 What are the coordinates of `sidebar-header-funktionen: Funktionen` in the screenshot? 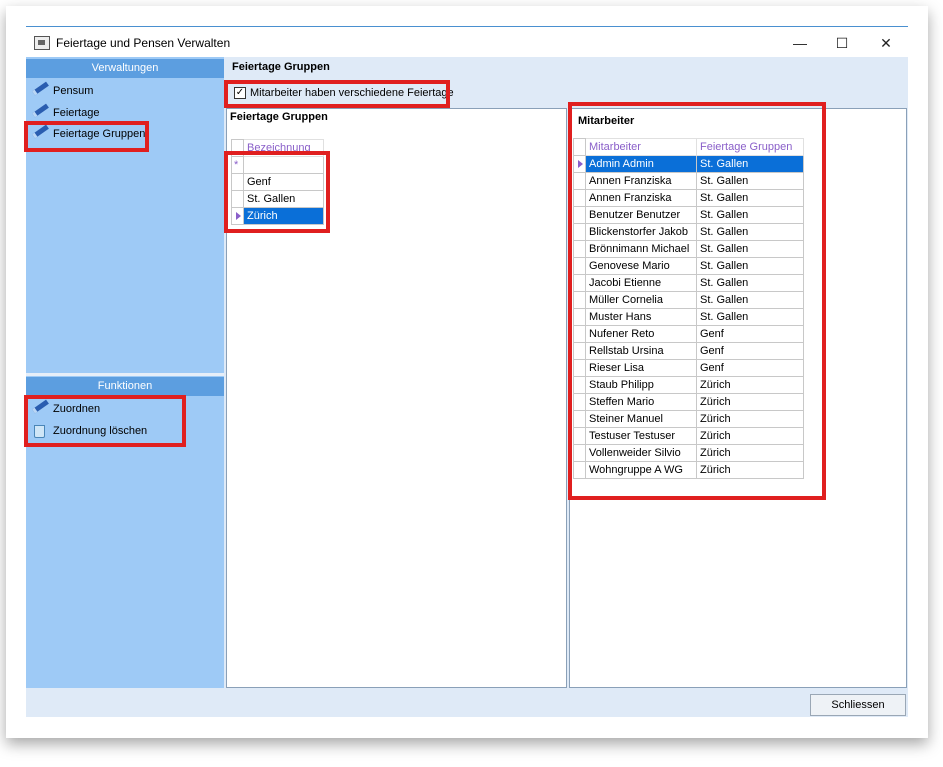 It's located at (125, 386).